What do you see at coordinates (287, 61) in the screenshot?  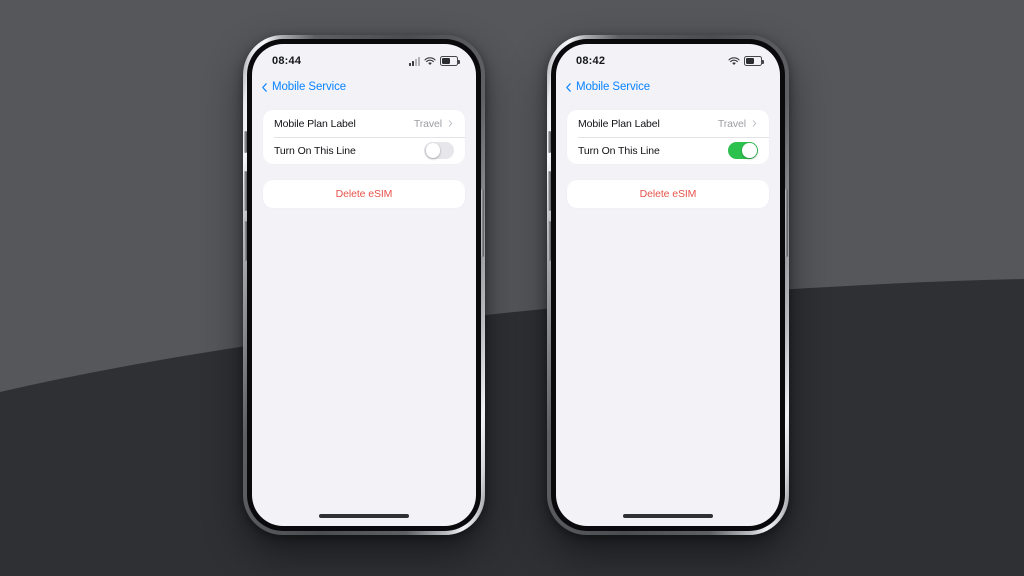 I see `status-bar-time: 08:44` at bounding box center [287, 61].